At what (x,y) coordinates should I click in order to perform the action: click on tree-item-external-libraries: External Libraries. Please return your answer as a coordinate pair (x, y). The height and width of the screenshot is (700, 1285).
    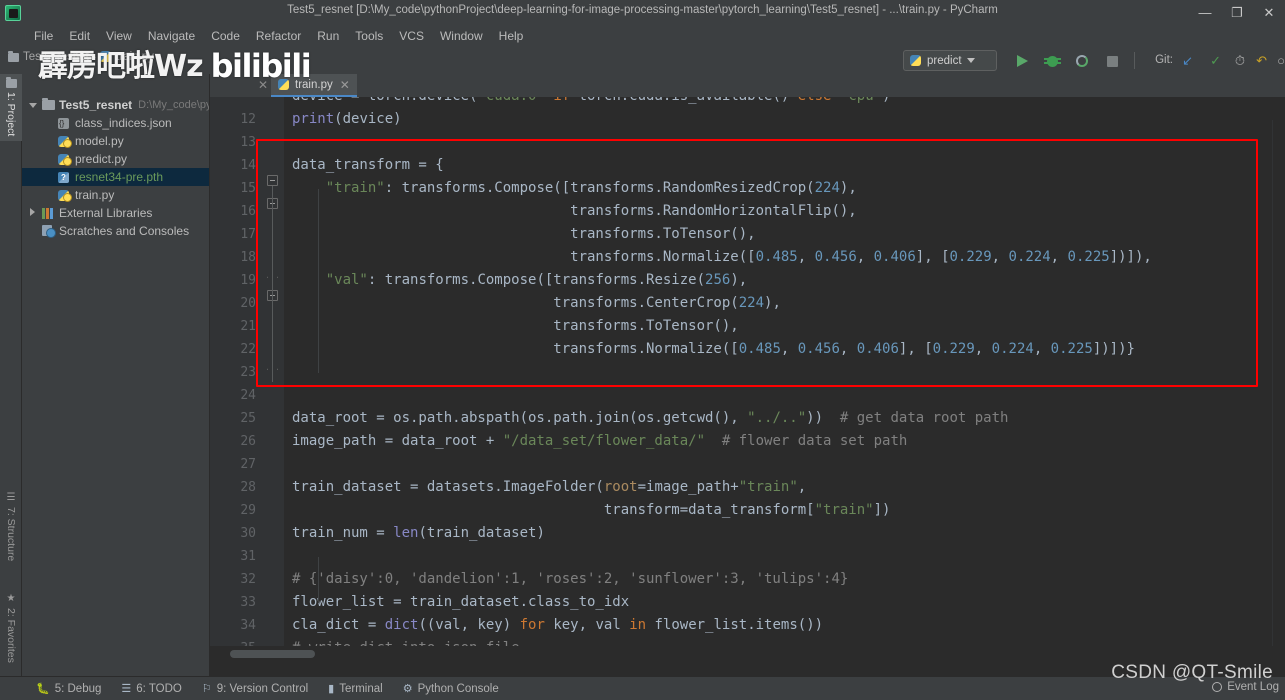
    Looking at the image, I should click on (115, 213).